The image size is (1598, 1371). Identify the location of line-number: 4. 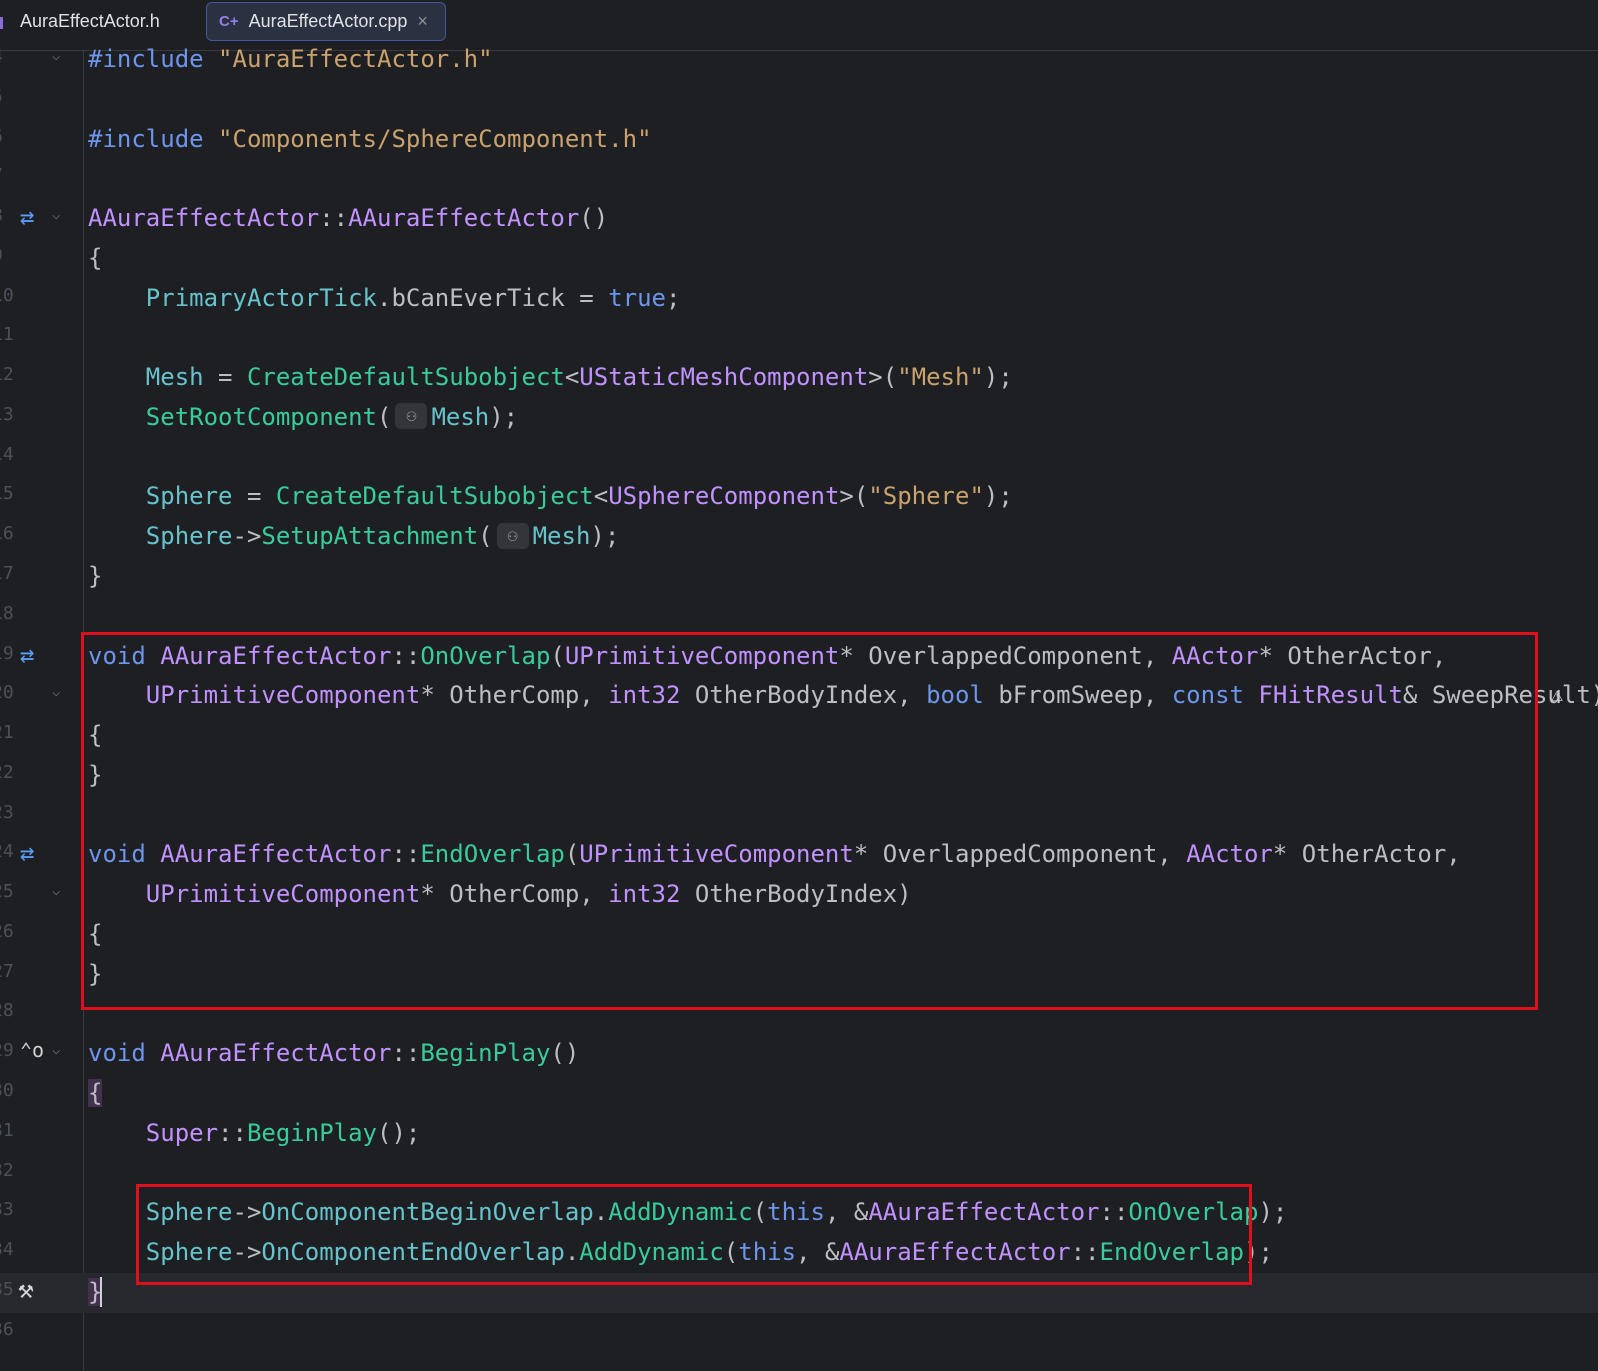
(1, 56).